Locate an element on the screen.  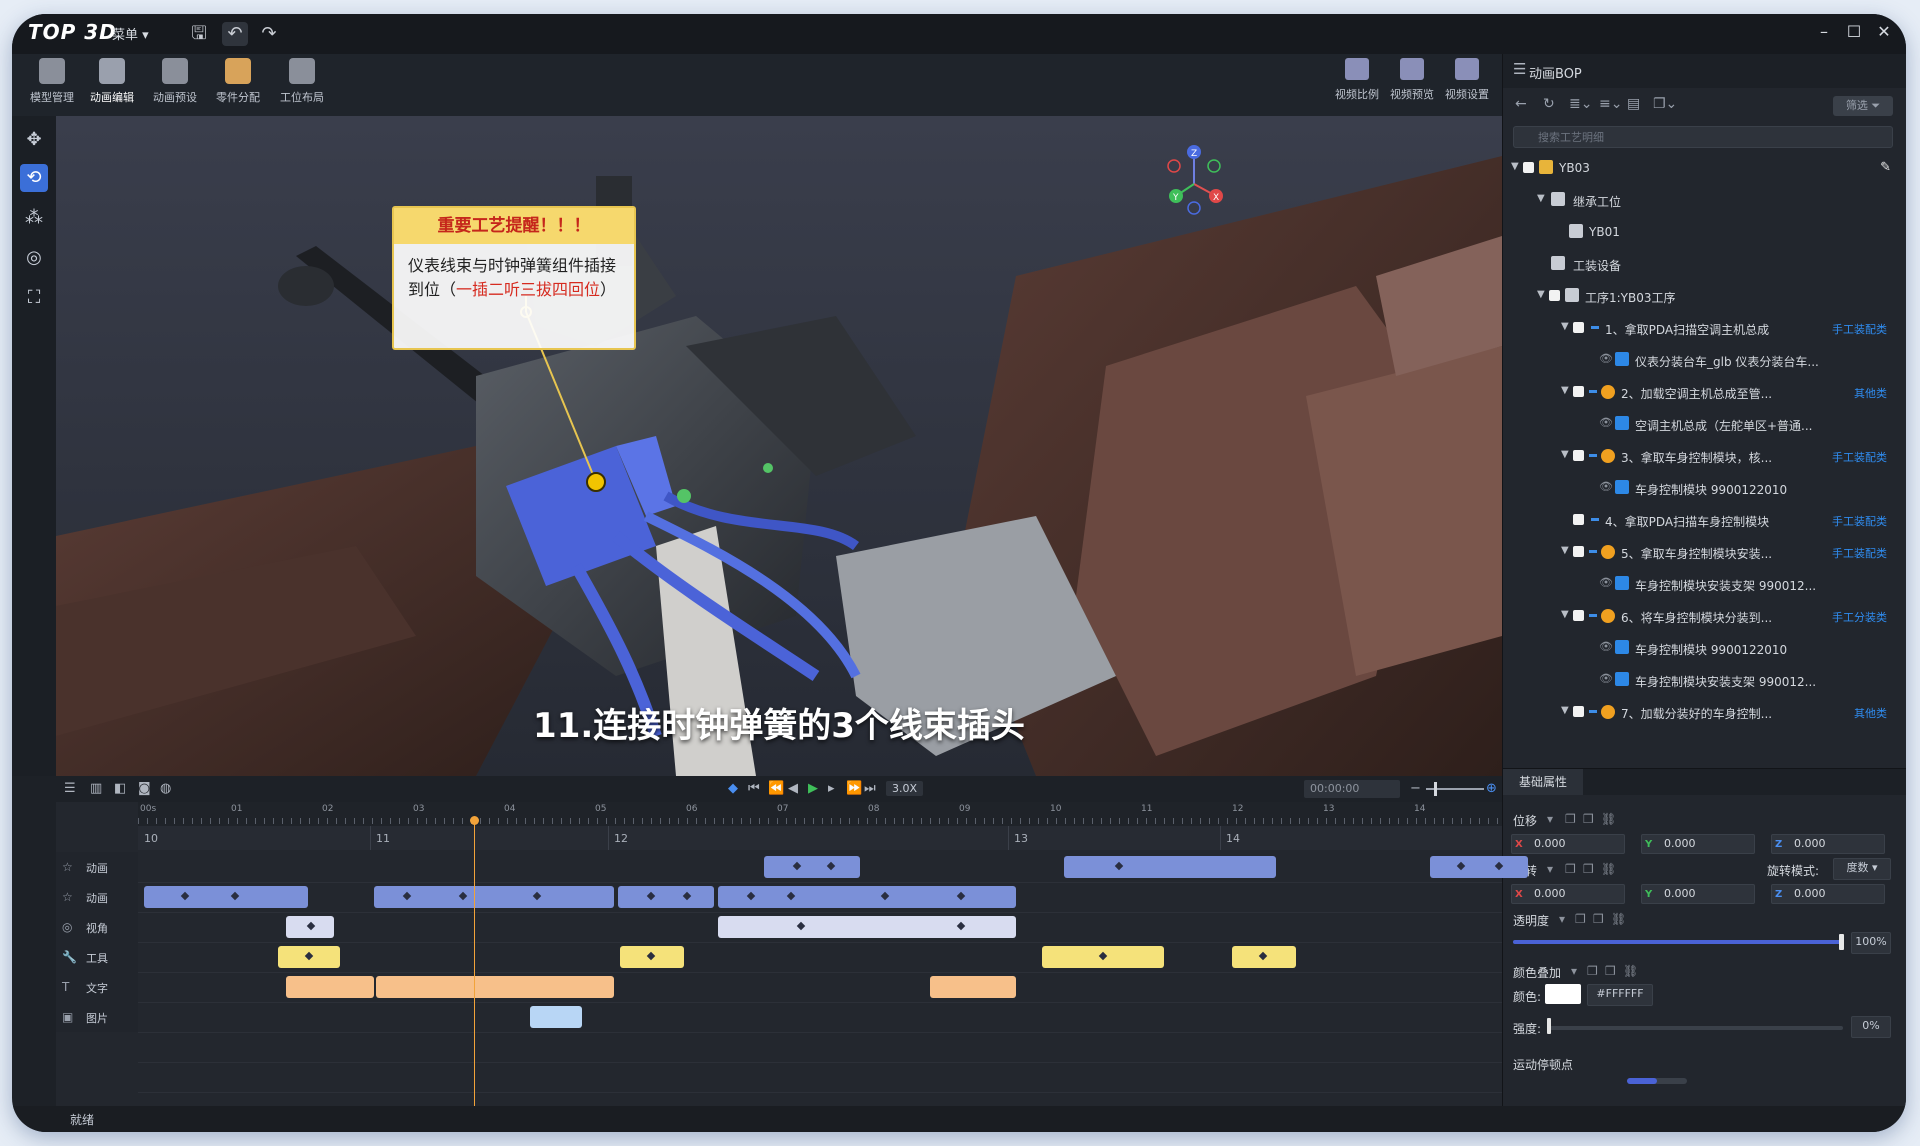
module-station-layout: 工位布局 is located at coordinates (302, 81).